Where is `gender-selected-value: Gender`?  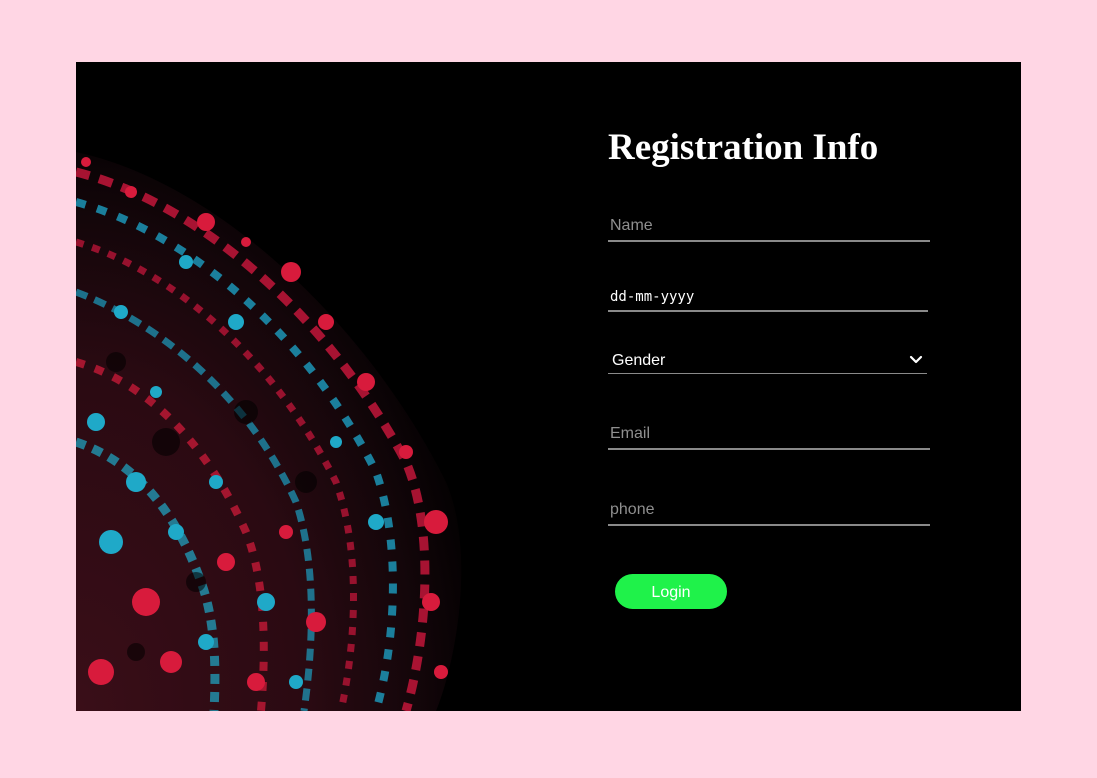 gender-selected-value: Gender is located at coordinates (639, 360).